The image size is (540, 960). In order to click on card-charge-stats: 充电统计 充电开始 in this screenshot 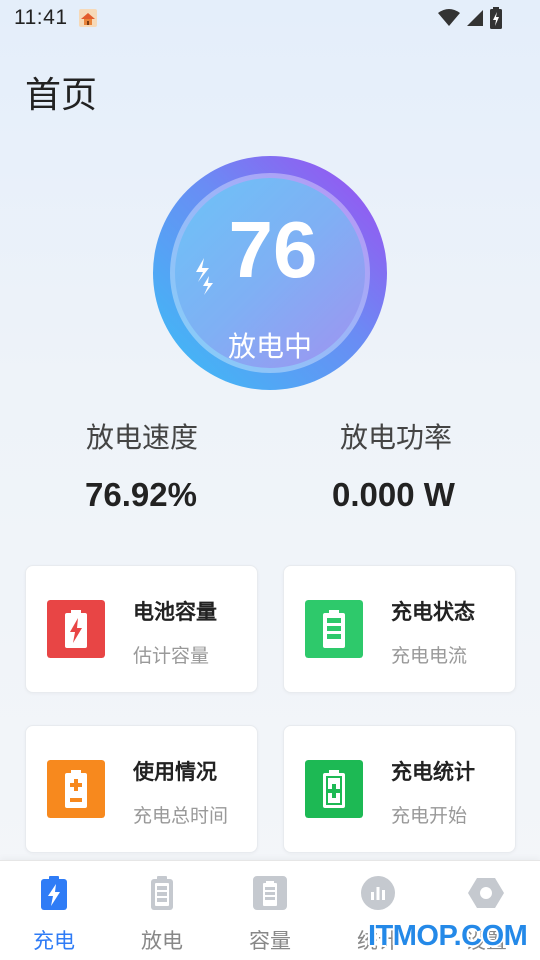, I will do `click(399, 789)`.